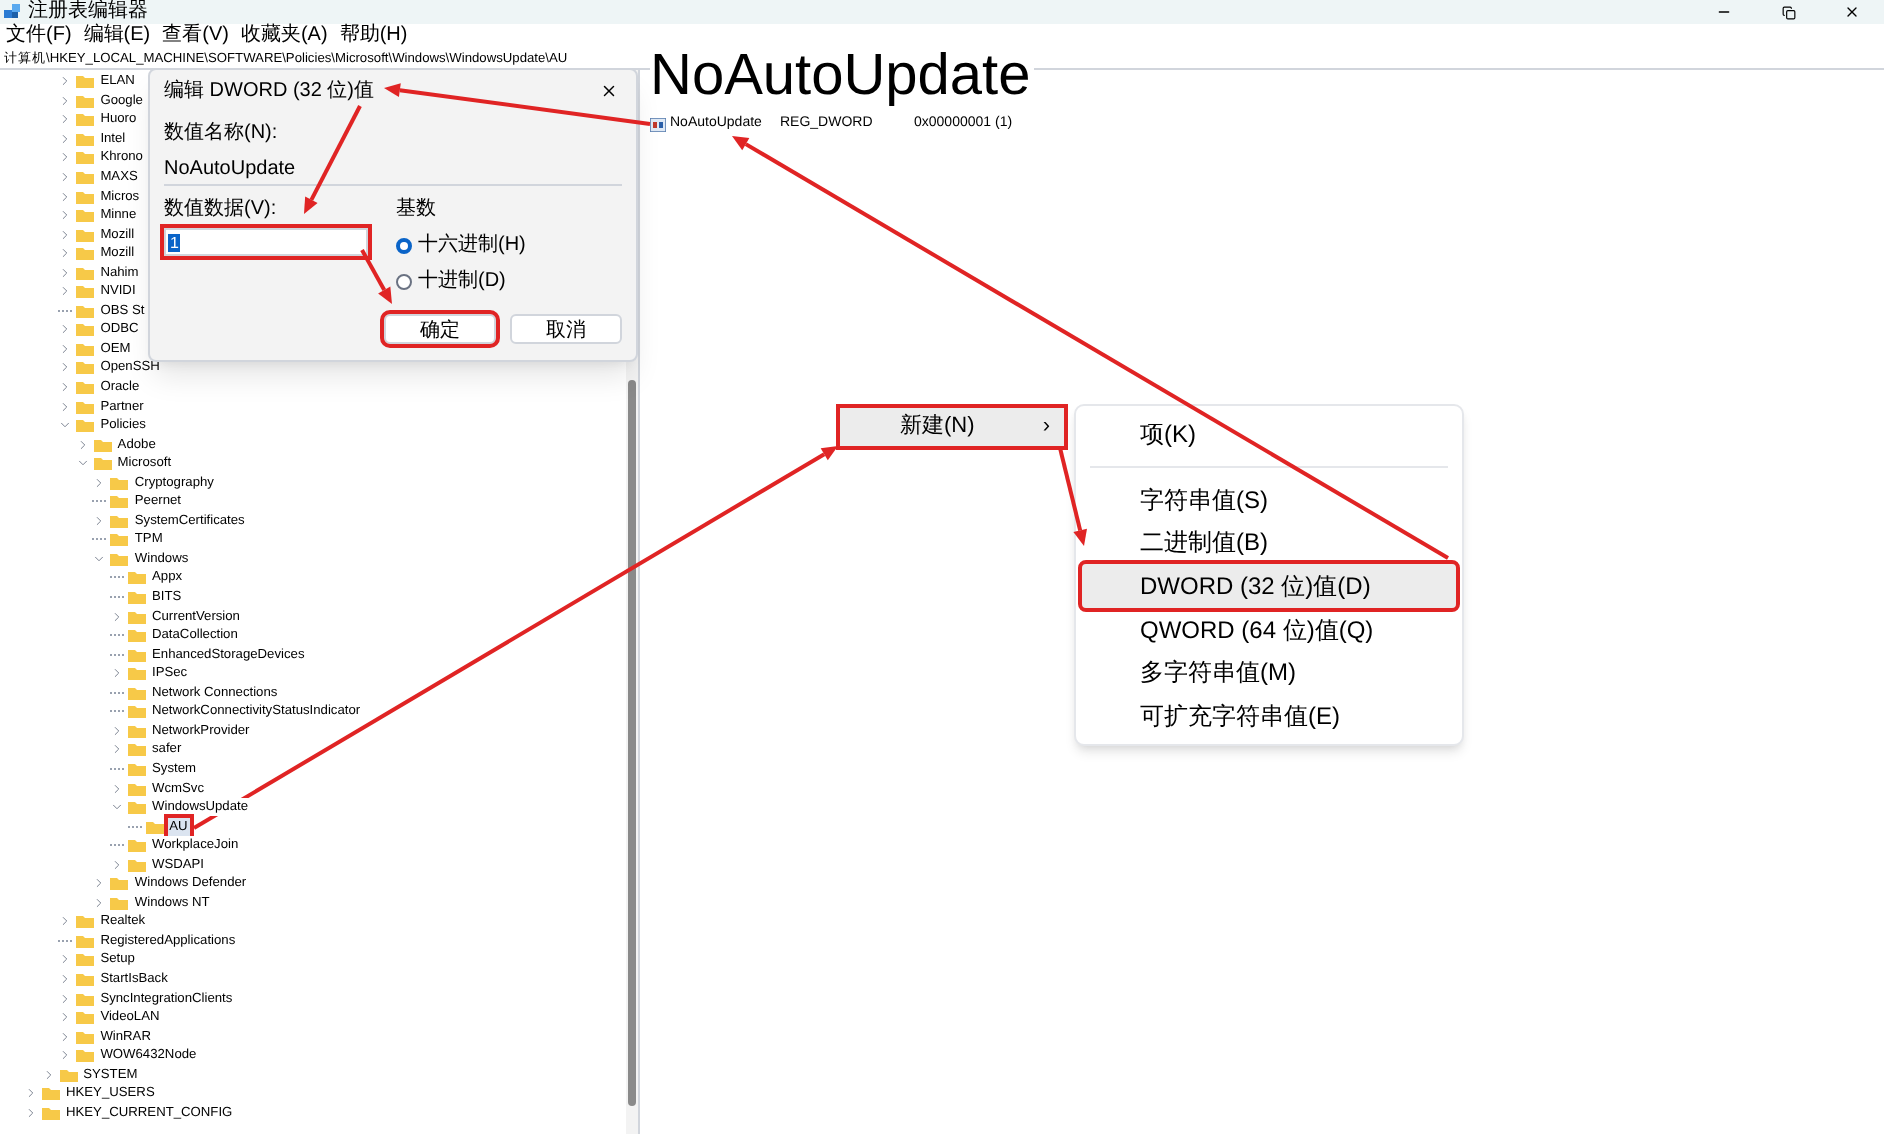 This screenshot has width=1884, height=1134. Describe the element at coordinates (222, 134) in the screenshot. I see `field-label: 数值名称(N):` at that location.